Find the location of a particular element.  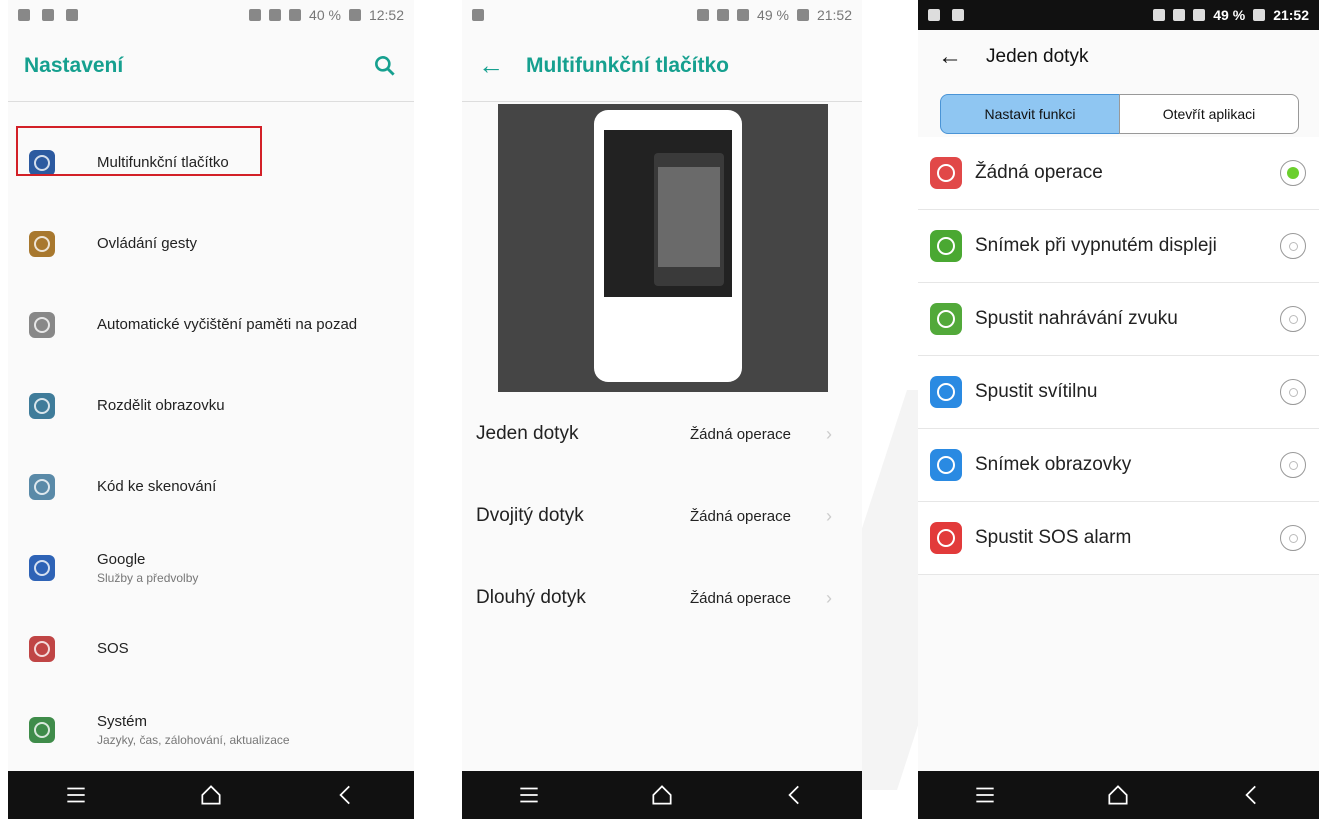

function-option: Snímek při vypnutém displeji is located at coordinates (1118, 246).